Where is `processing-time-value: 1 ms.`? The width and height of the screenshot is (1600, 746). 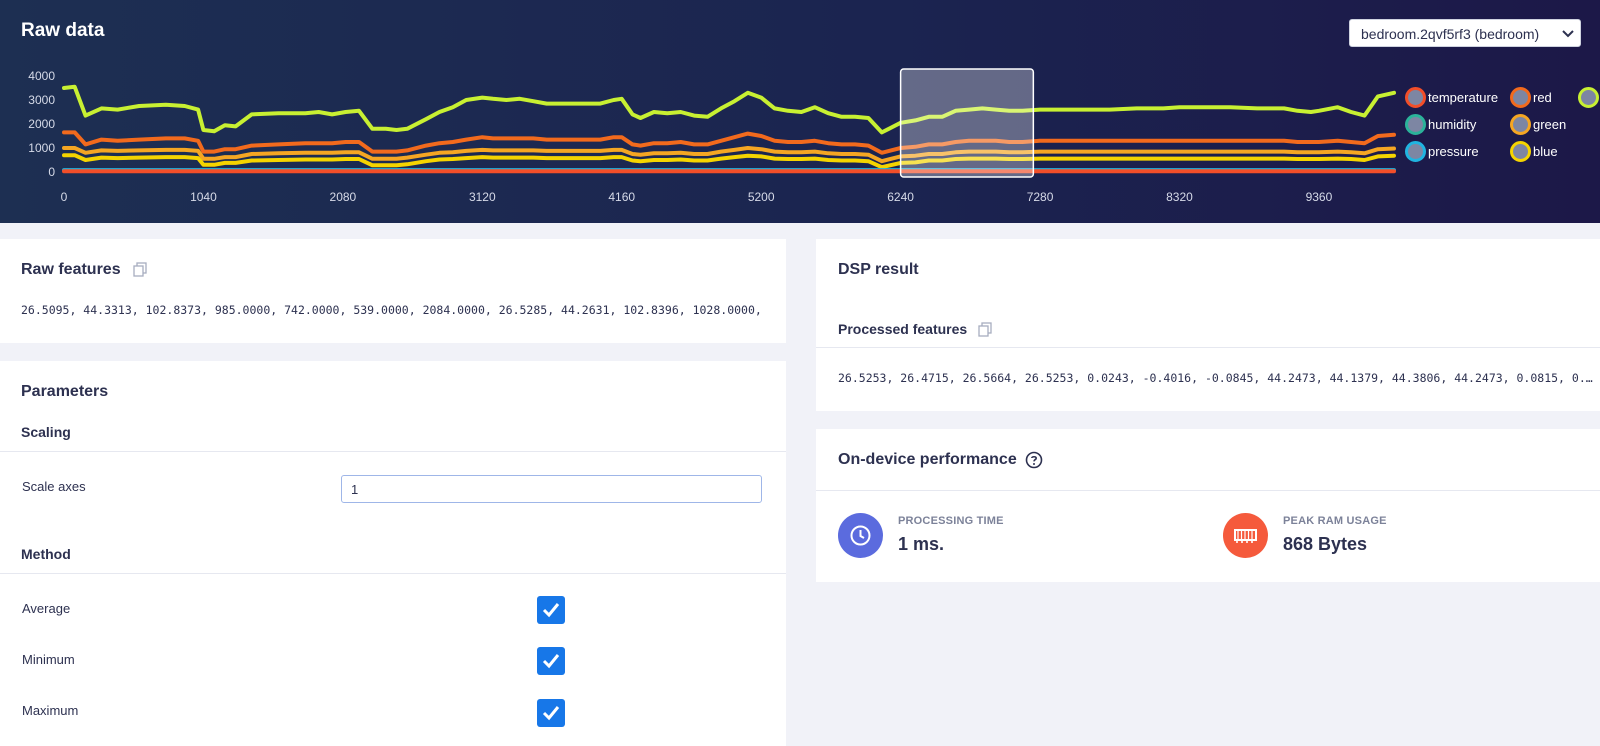
processing-time-value: 1 ms. is located at coordinates (921, 544).